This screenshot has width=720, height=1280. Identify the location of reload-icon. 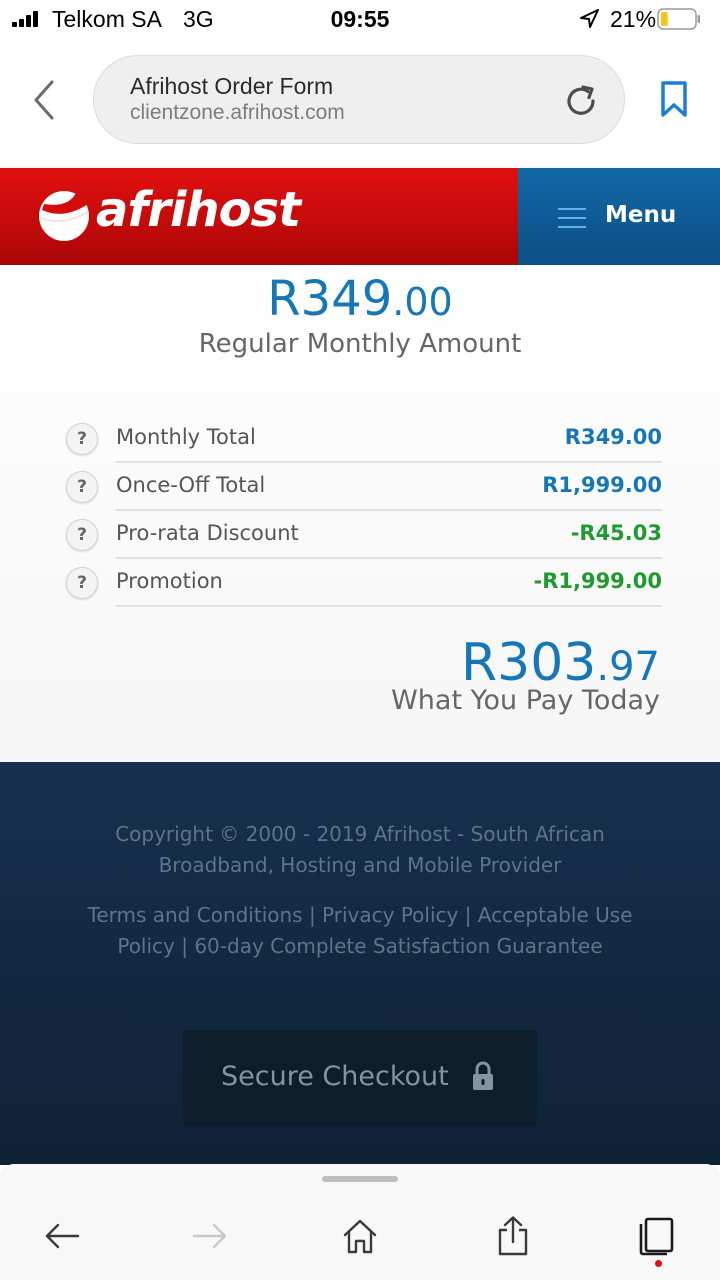
(581, 101).